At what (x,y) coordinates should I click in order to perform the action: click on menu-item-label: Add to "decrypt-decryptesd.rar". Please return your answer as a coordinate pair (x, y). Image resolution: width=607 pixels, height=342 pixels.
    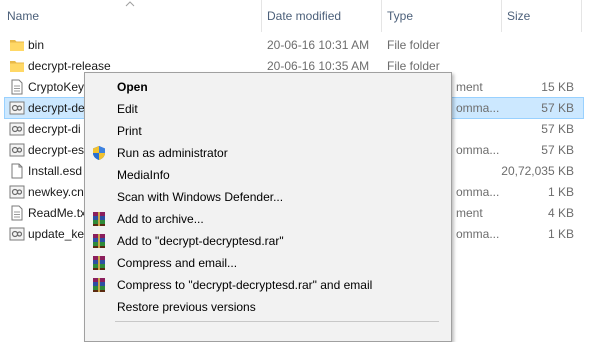
    Looking at the image, I should click on (200, 241).